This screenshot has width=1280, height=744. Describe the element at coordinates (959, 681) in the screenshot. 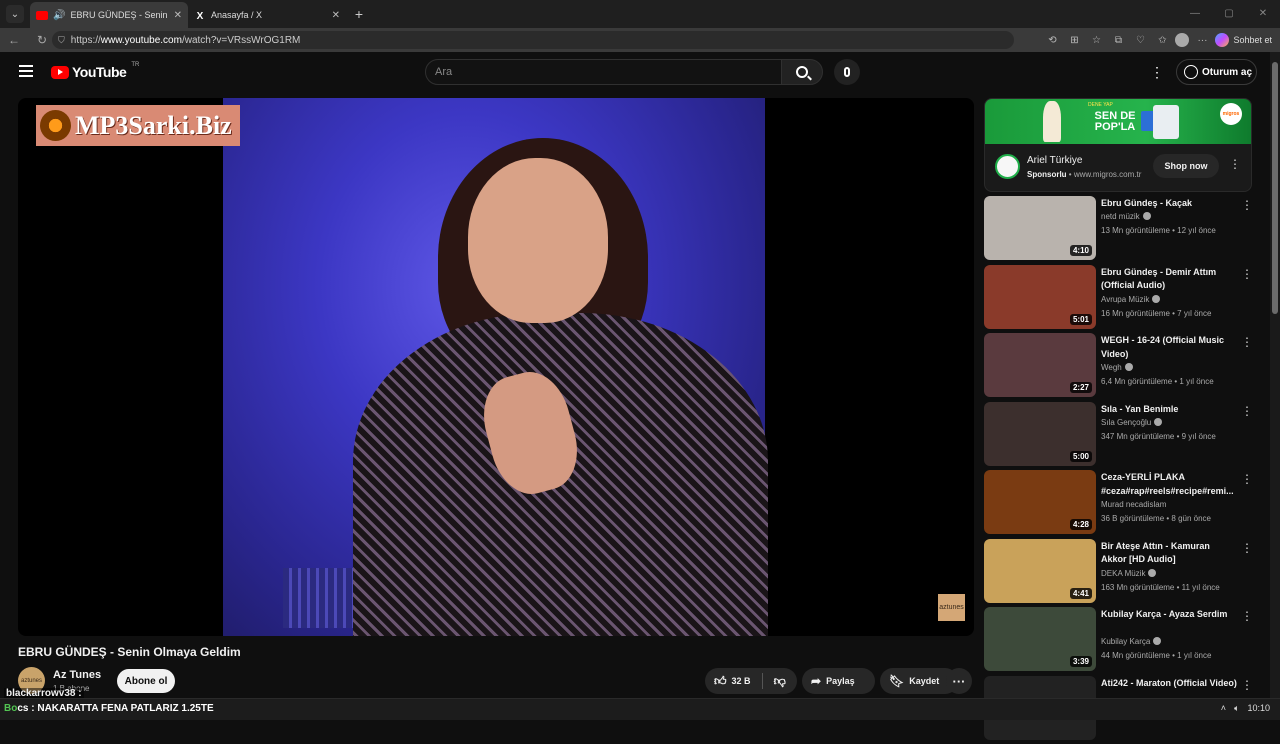

I see `more-actions-button: ···` at that location.